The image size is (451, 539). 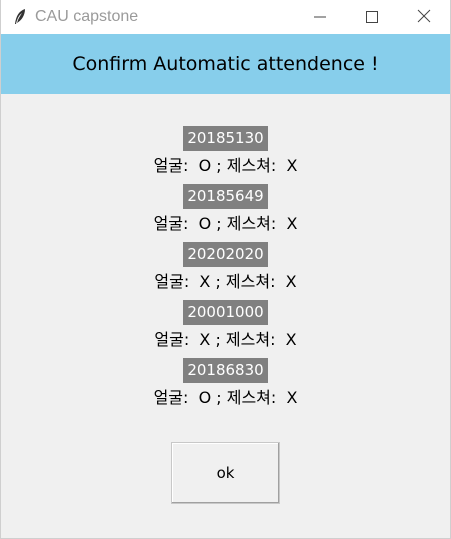 I want to click on minimize-icon, so click(x=320, y=17).